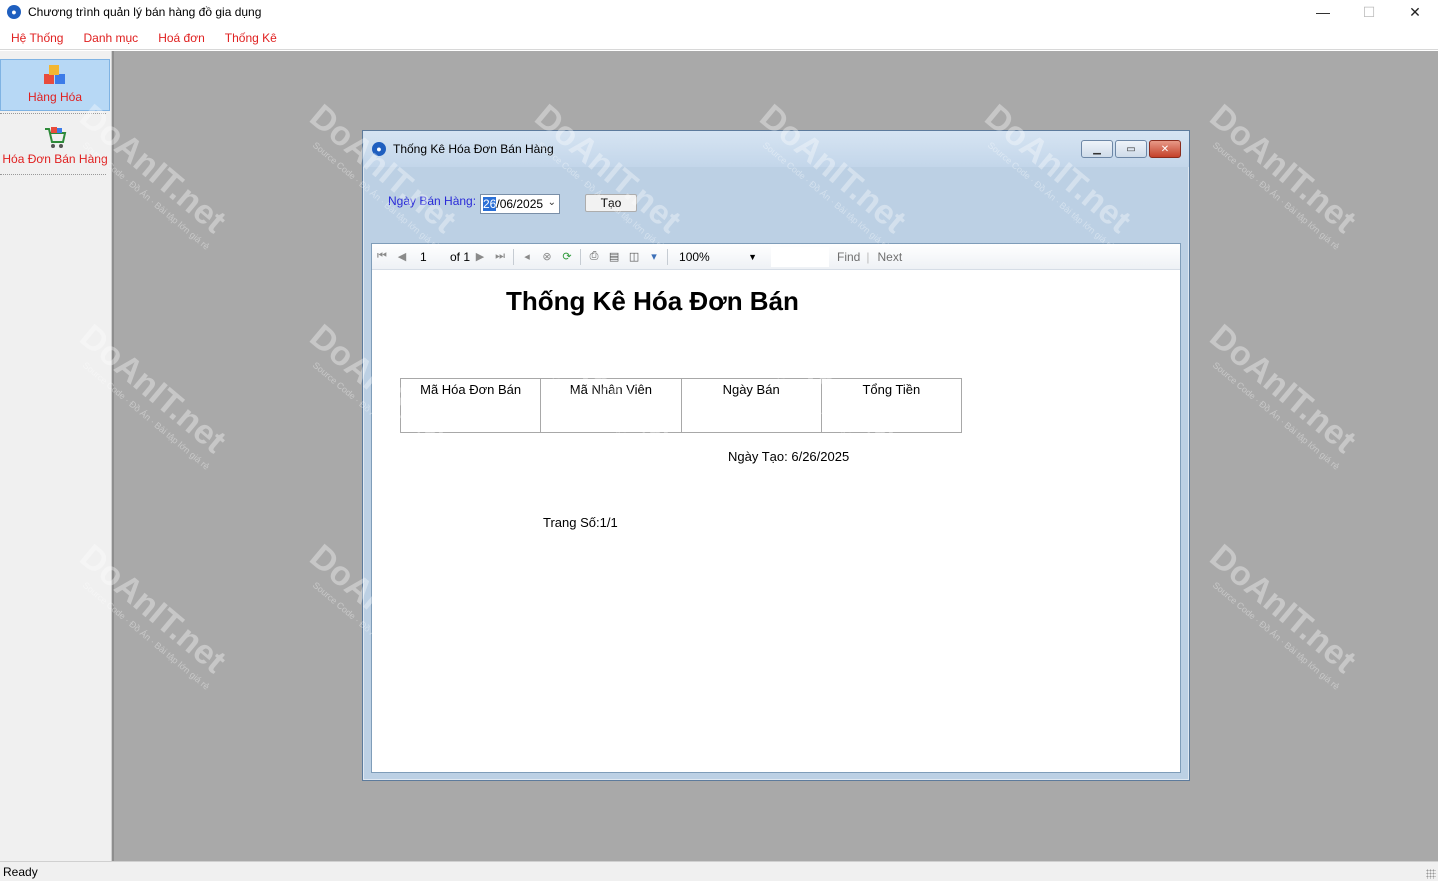 The image size is (1438, 881). I want to click on stop-icon: ⊗, so click(547, 257).